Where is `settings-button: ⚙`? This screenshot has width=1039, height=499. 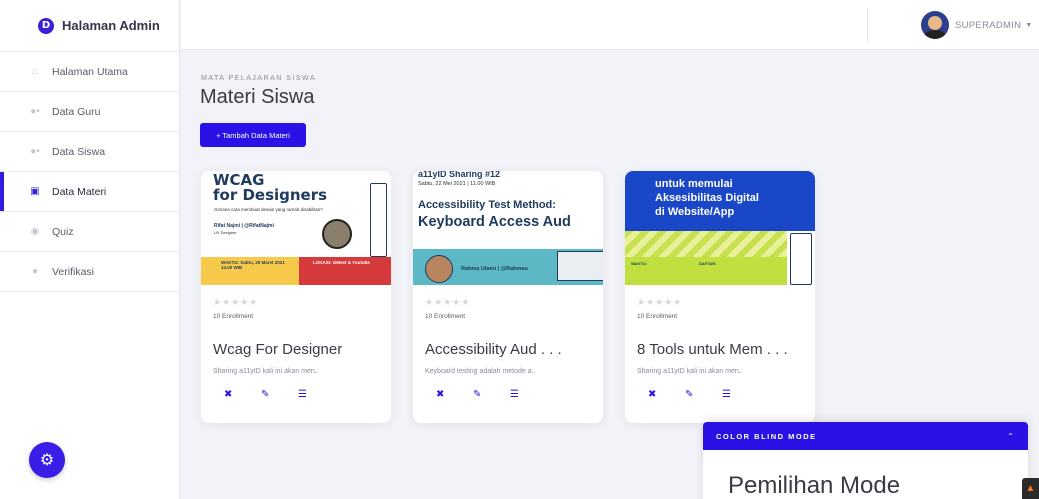 settings-button: ⚙ is located at coordinates (47, 460).